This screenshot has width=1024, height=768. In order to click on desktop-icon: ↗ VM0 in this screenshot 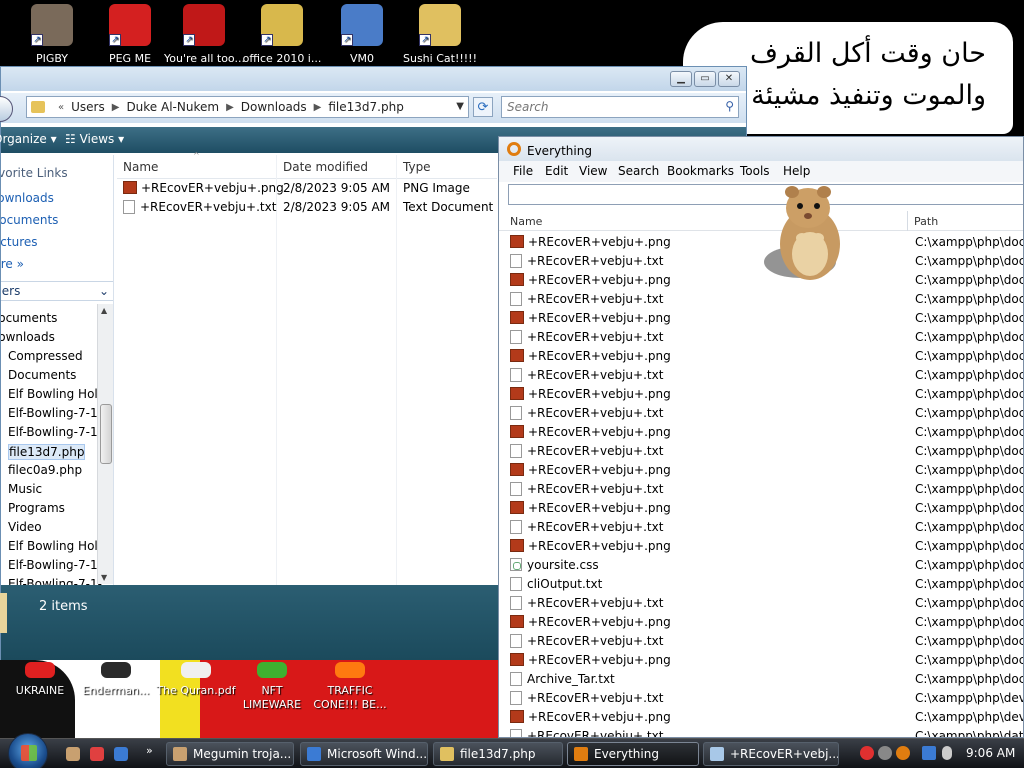, I will do `click(362, 34)`.